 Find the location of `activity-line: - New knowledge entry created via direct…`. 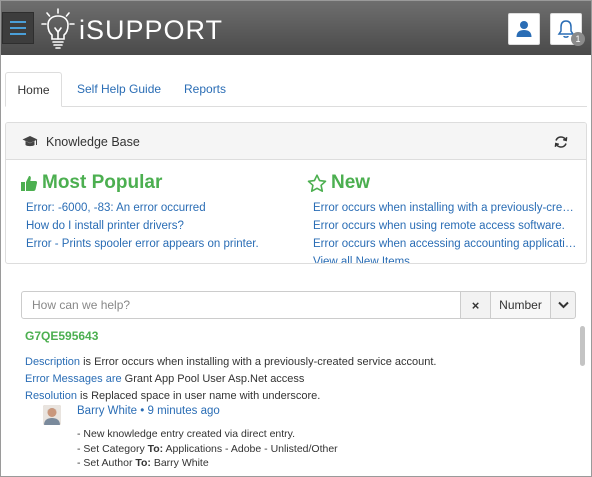

activity-line: - New knowledge entry created via direct… is located at coordinates (207, 434).